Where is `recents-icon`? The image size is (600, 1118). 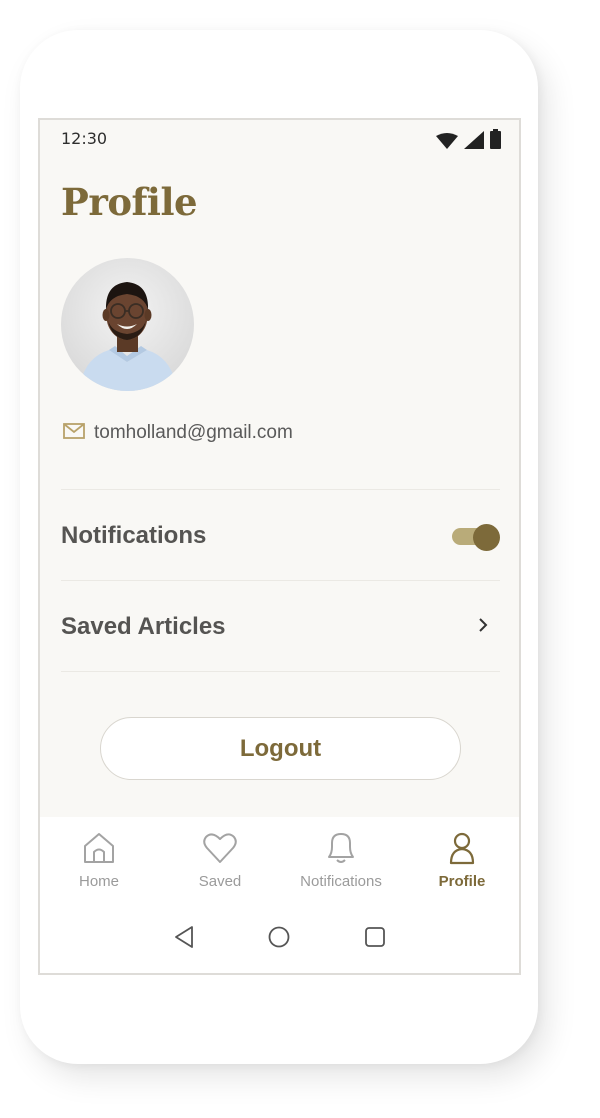
recents-icon is located at coordinates (375, 939).